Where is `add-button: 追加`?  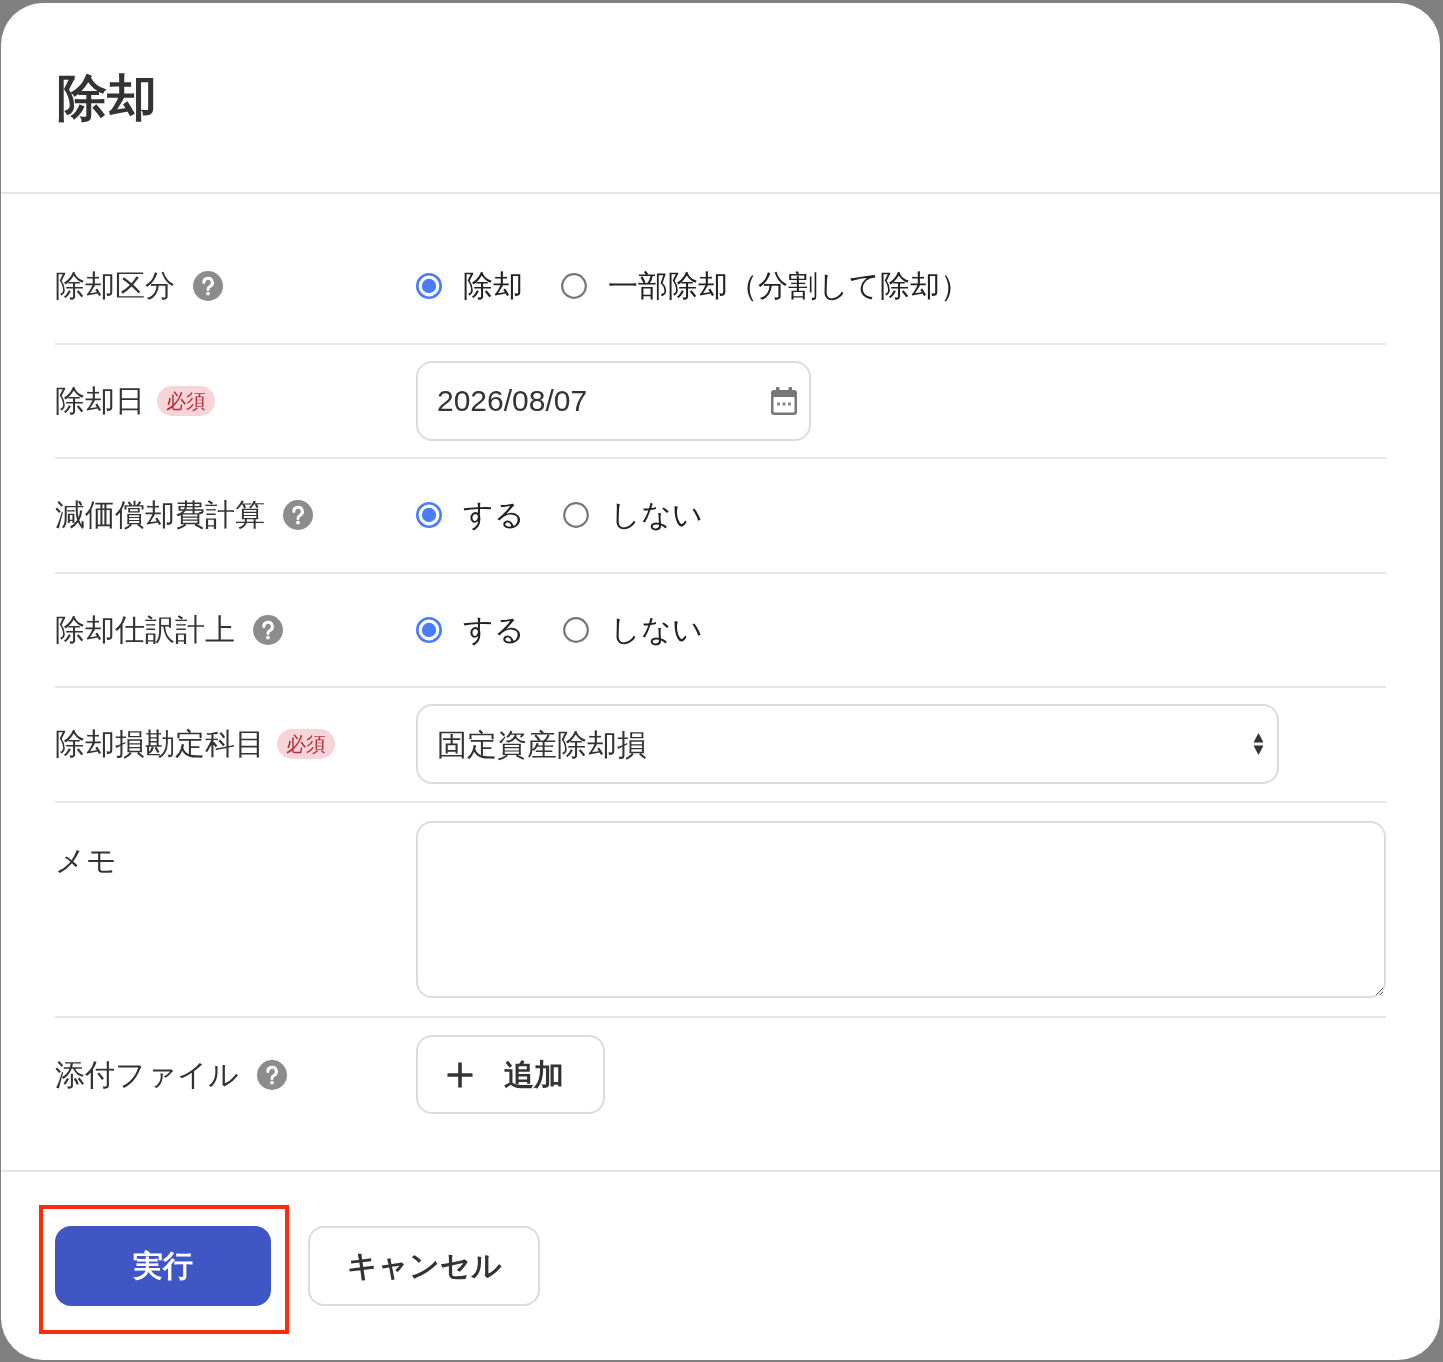 add-button: 追加 is located at coordinates (510, 1074).